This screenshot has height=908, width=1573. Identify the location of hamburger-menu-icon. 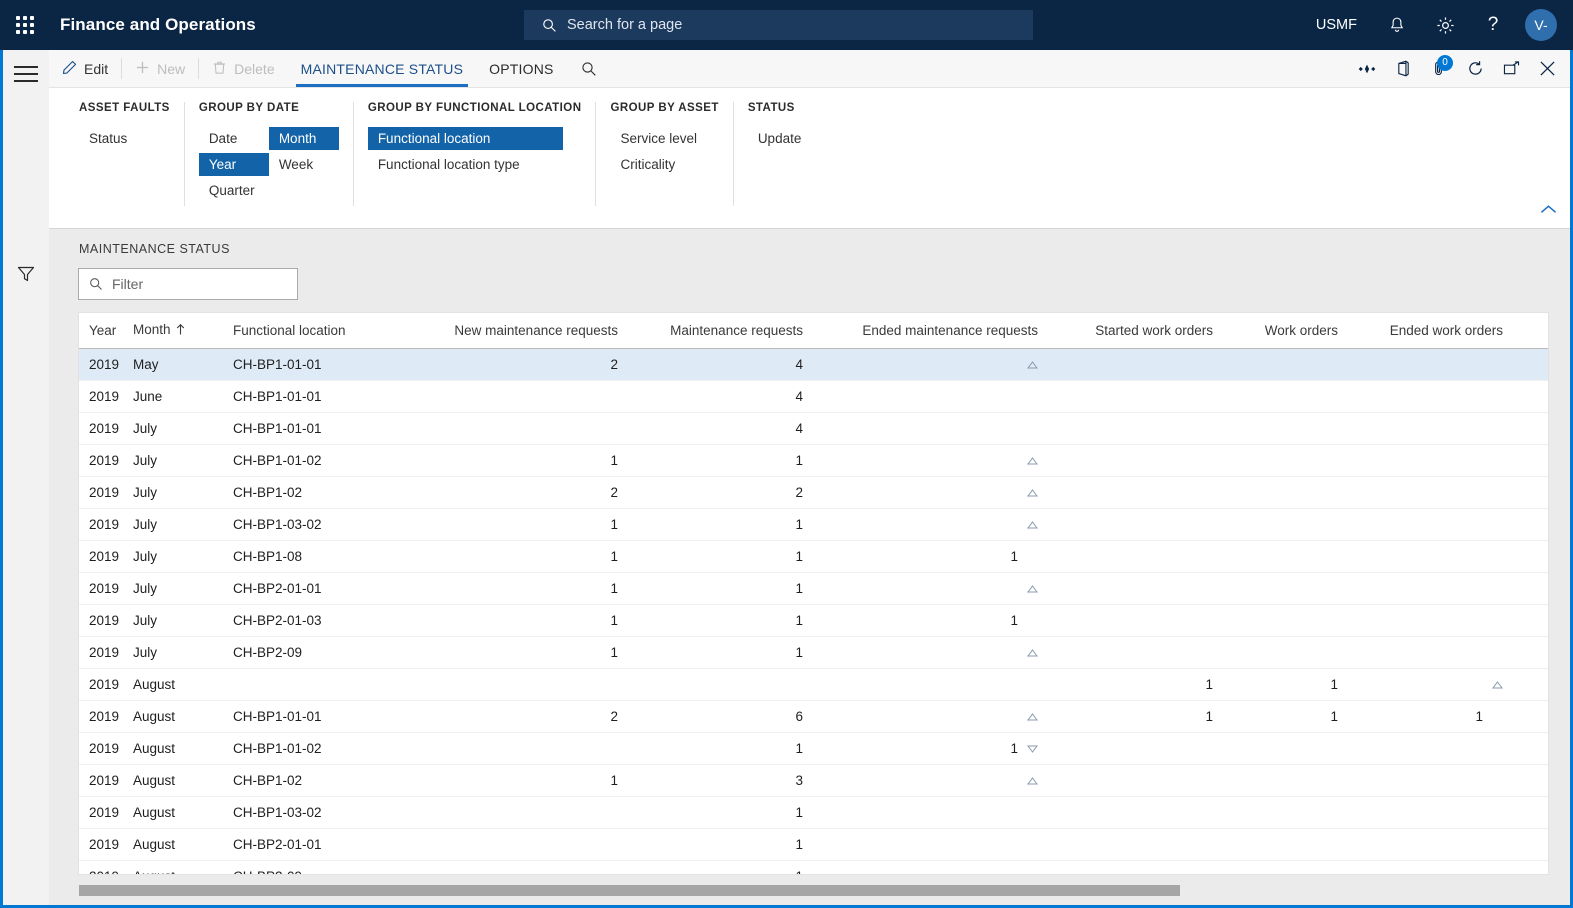
(27, 74).